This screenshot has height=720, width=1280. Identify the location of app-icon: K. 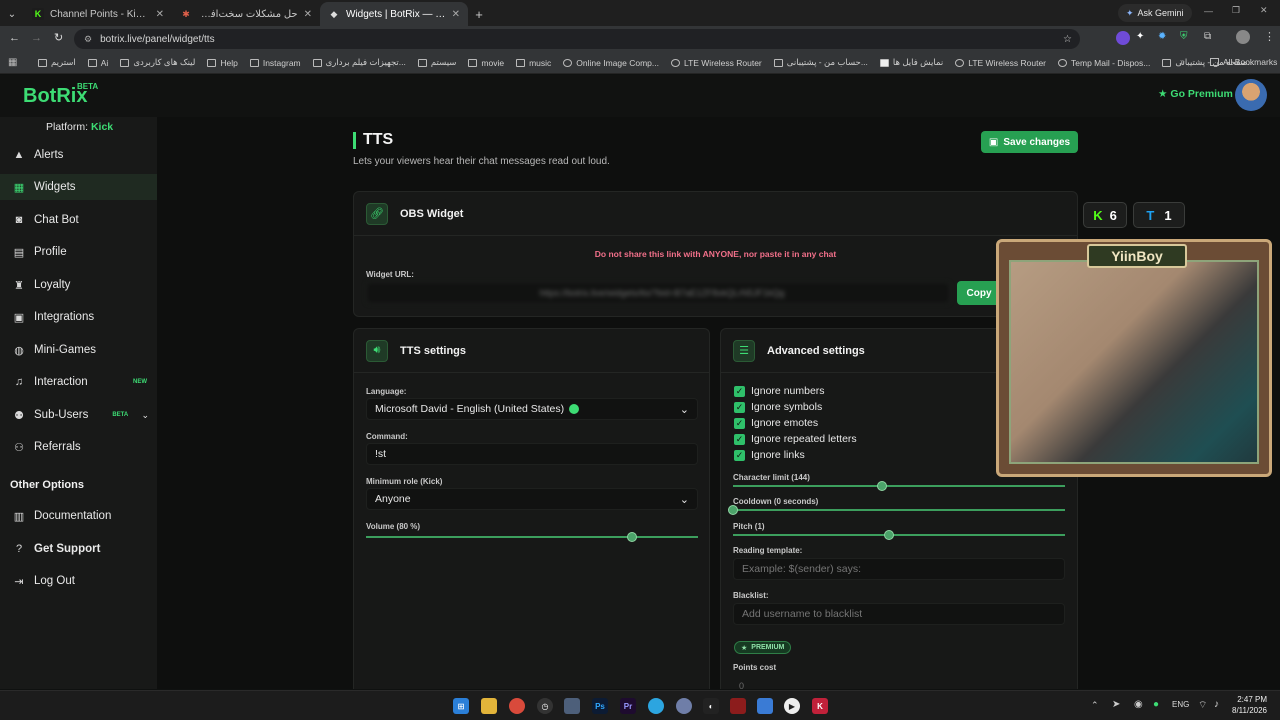
(820, 706).